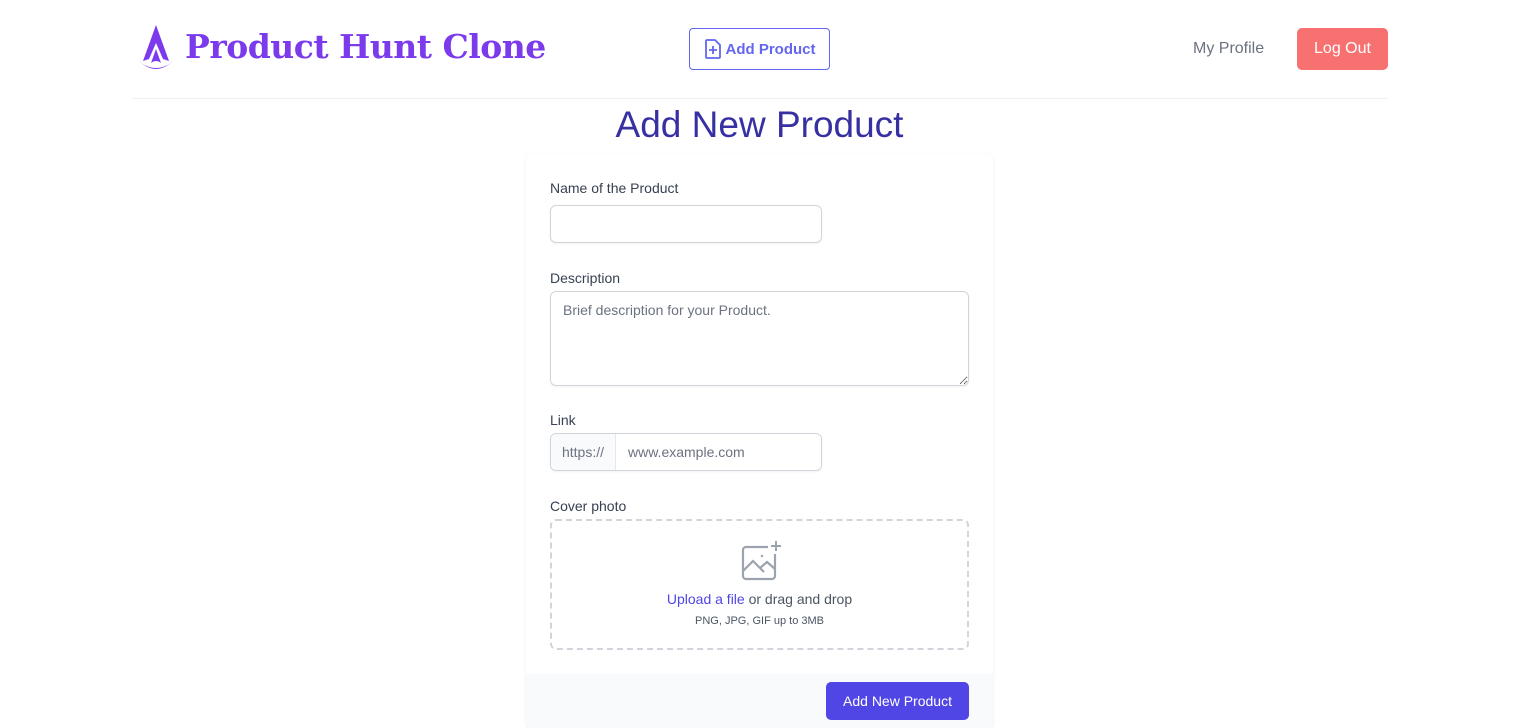 The image size is (1519, 728). What do you see at coordinates (897, 701) in the screenshot?
I see `add-new-product-button: Add New Product` at bounding box center [897, 701].